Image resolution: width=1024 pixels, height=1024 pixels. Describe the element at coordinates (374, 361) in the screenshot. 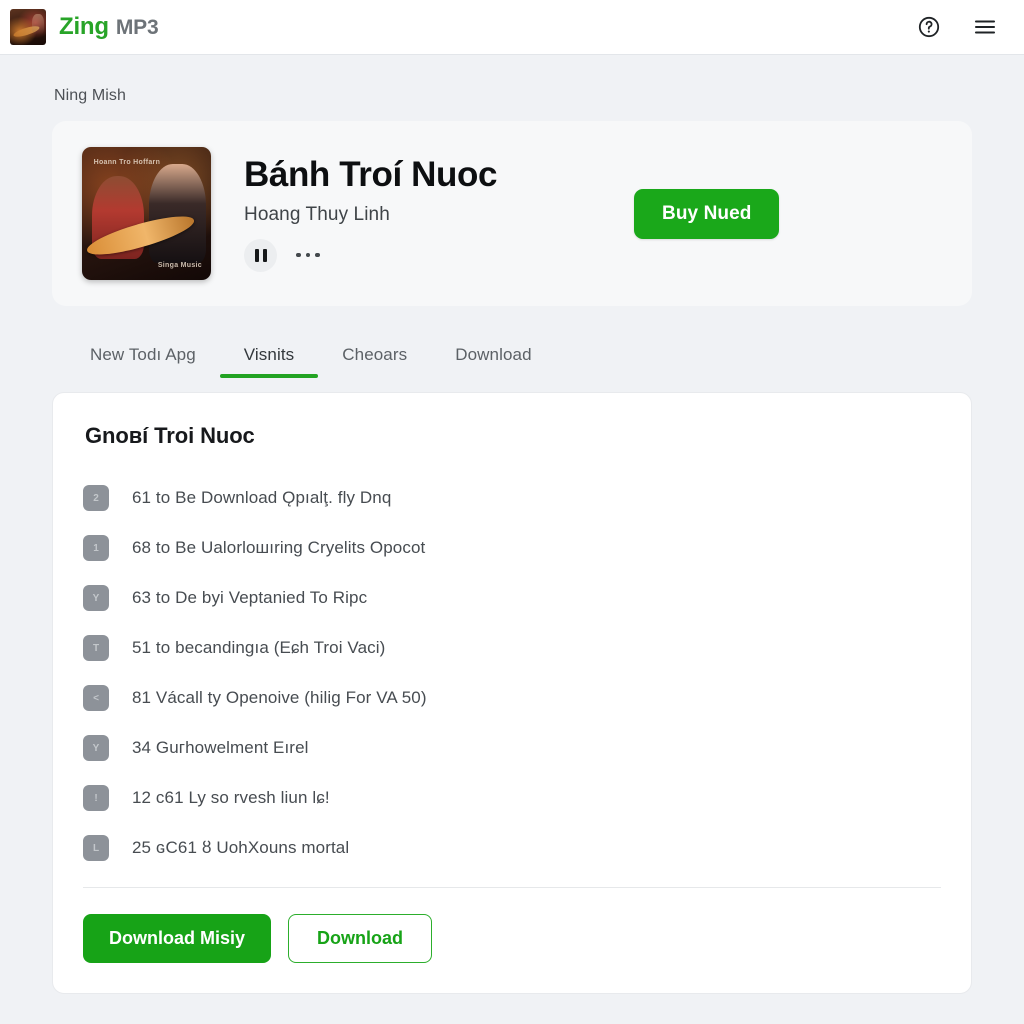

I see `tab-cheoars: Cheoars` at that location.